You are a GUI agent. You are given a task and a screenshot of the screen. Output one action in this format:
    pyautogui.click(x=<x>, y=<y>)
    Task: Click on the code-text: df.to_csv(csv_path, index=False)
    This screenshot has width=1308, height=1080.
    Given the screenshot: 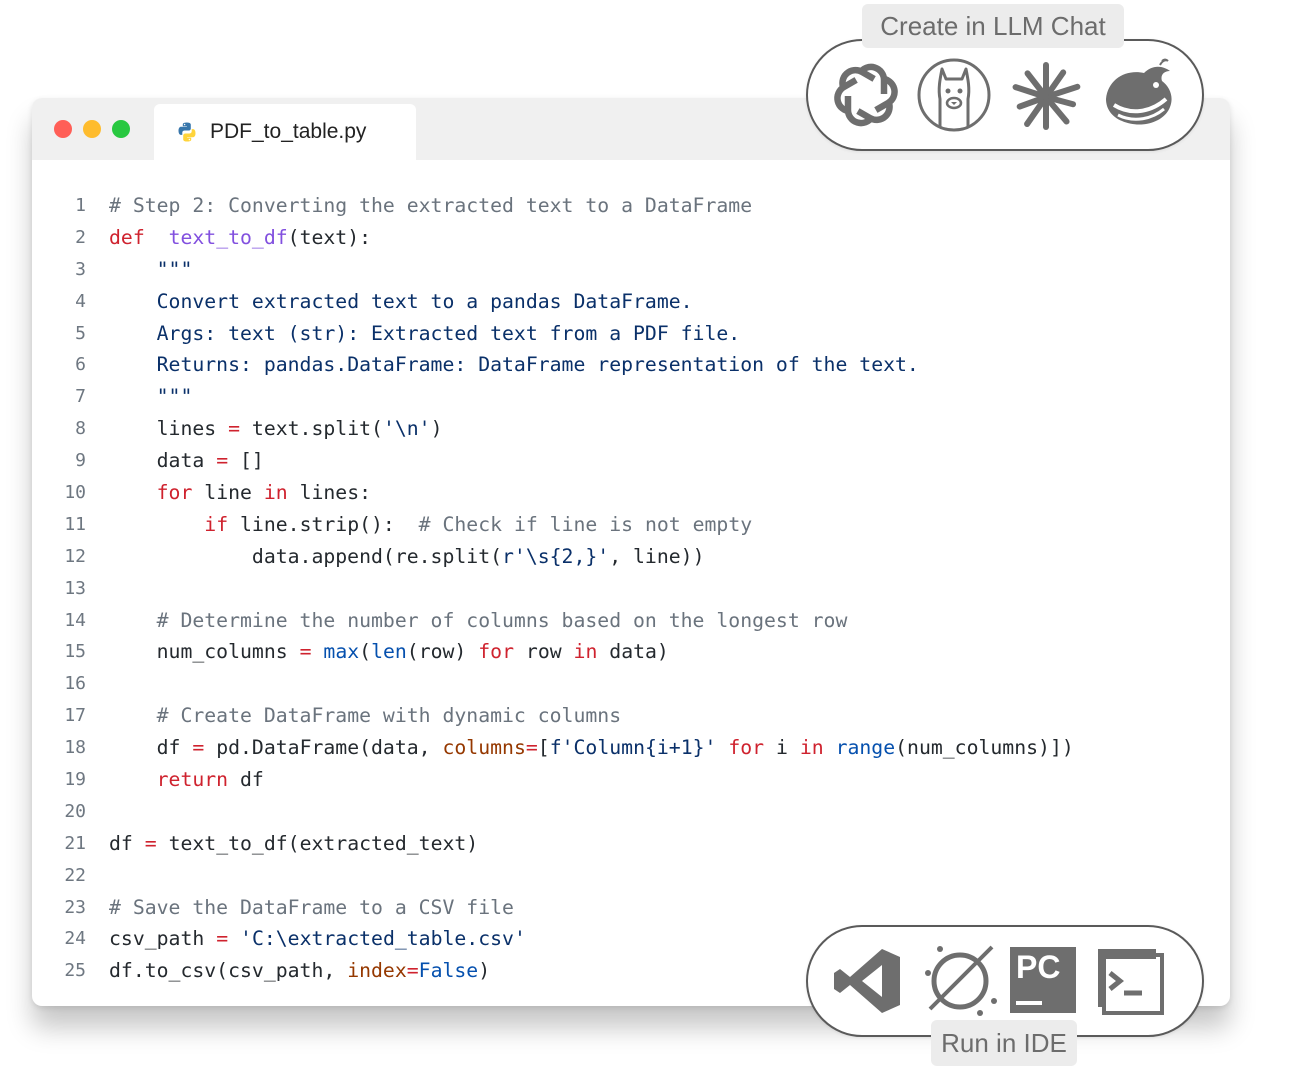 What is the action you would take?
    pyautogui.click(x=300, y=971)
    